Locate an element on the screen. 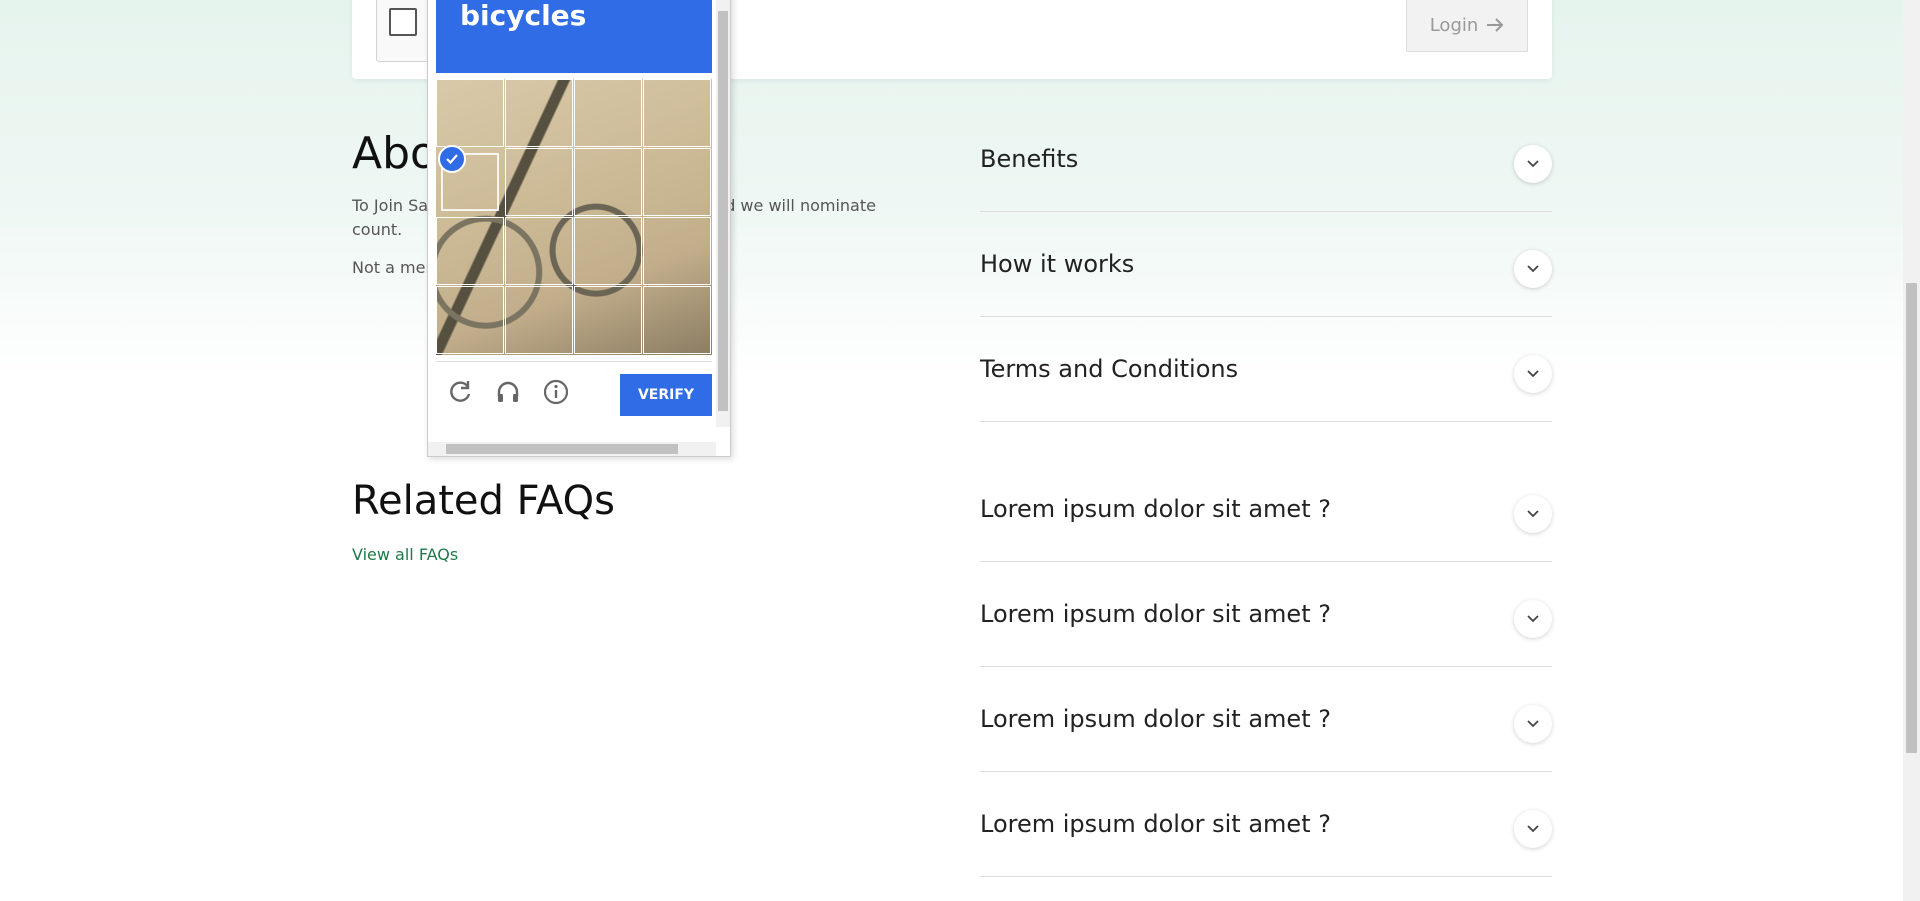 This screenshot has height=901, width=1920. accordion-item-benefits: Benefits is located at coordinates (1266, 159).